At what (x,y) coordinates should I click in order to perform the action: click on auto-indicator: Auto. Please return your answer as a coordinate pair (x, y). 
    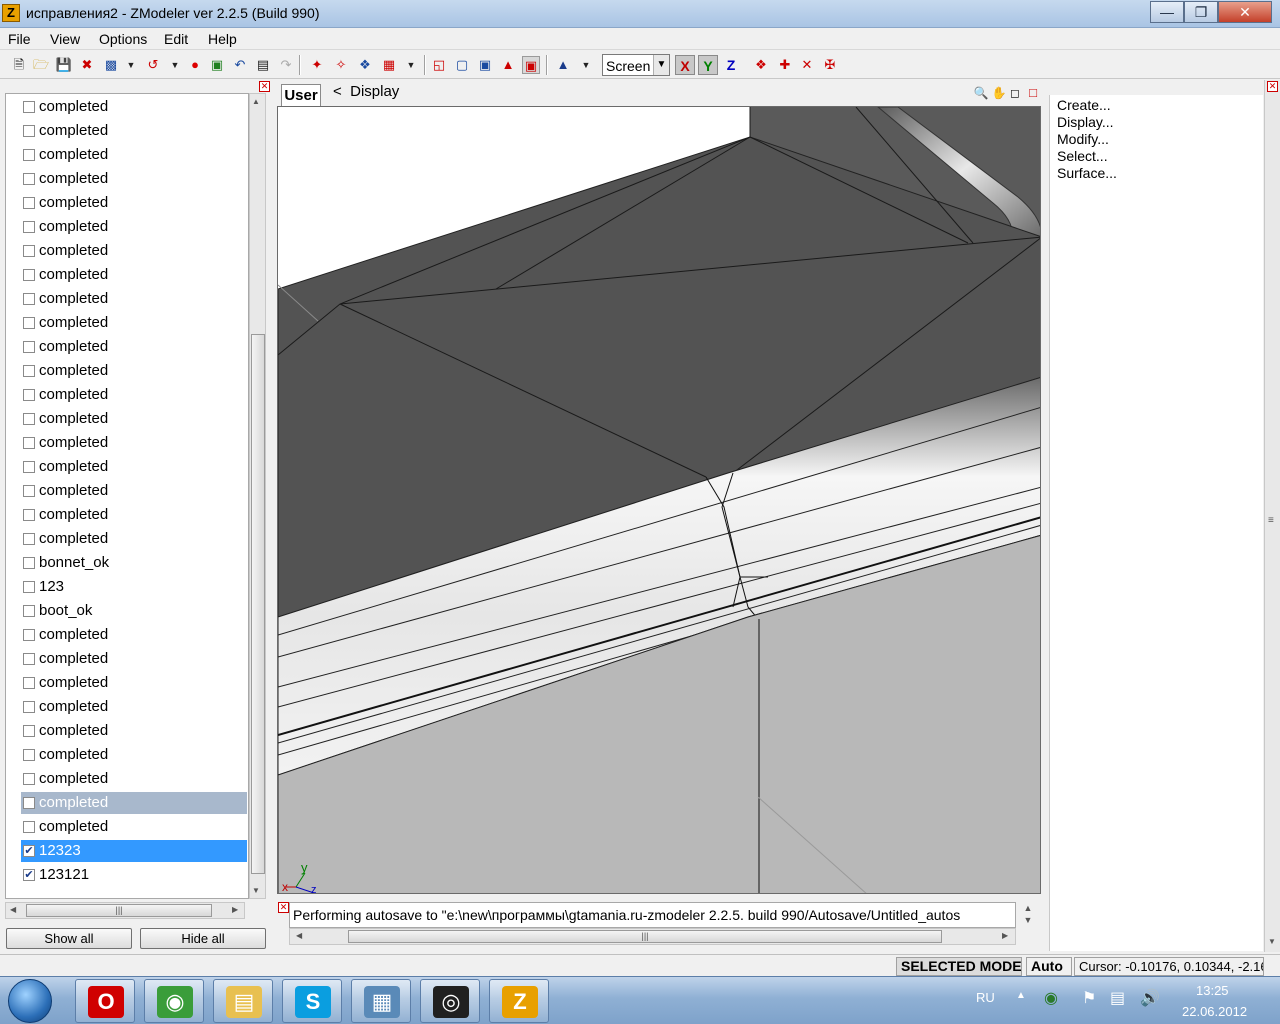
    Looking at the image, I should click on (1049, 966).